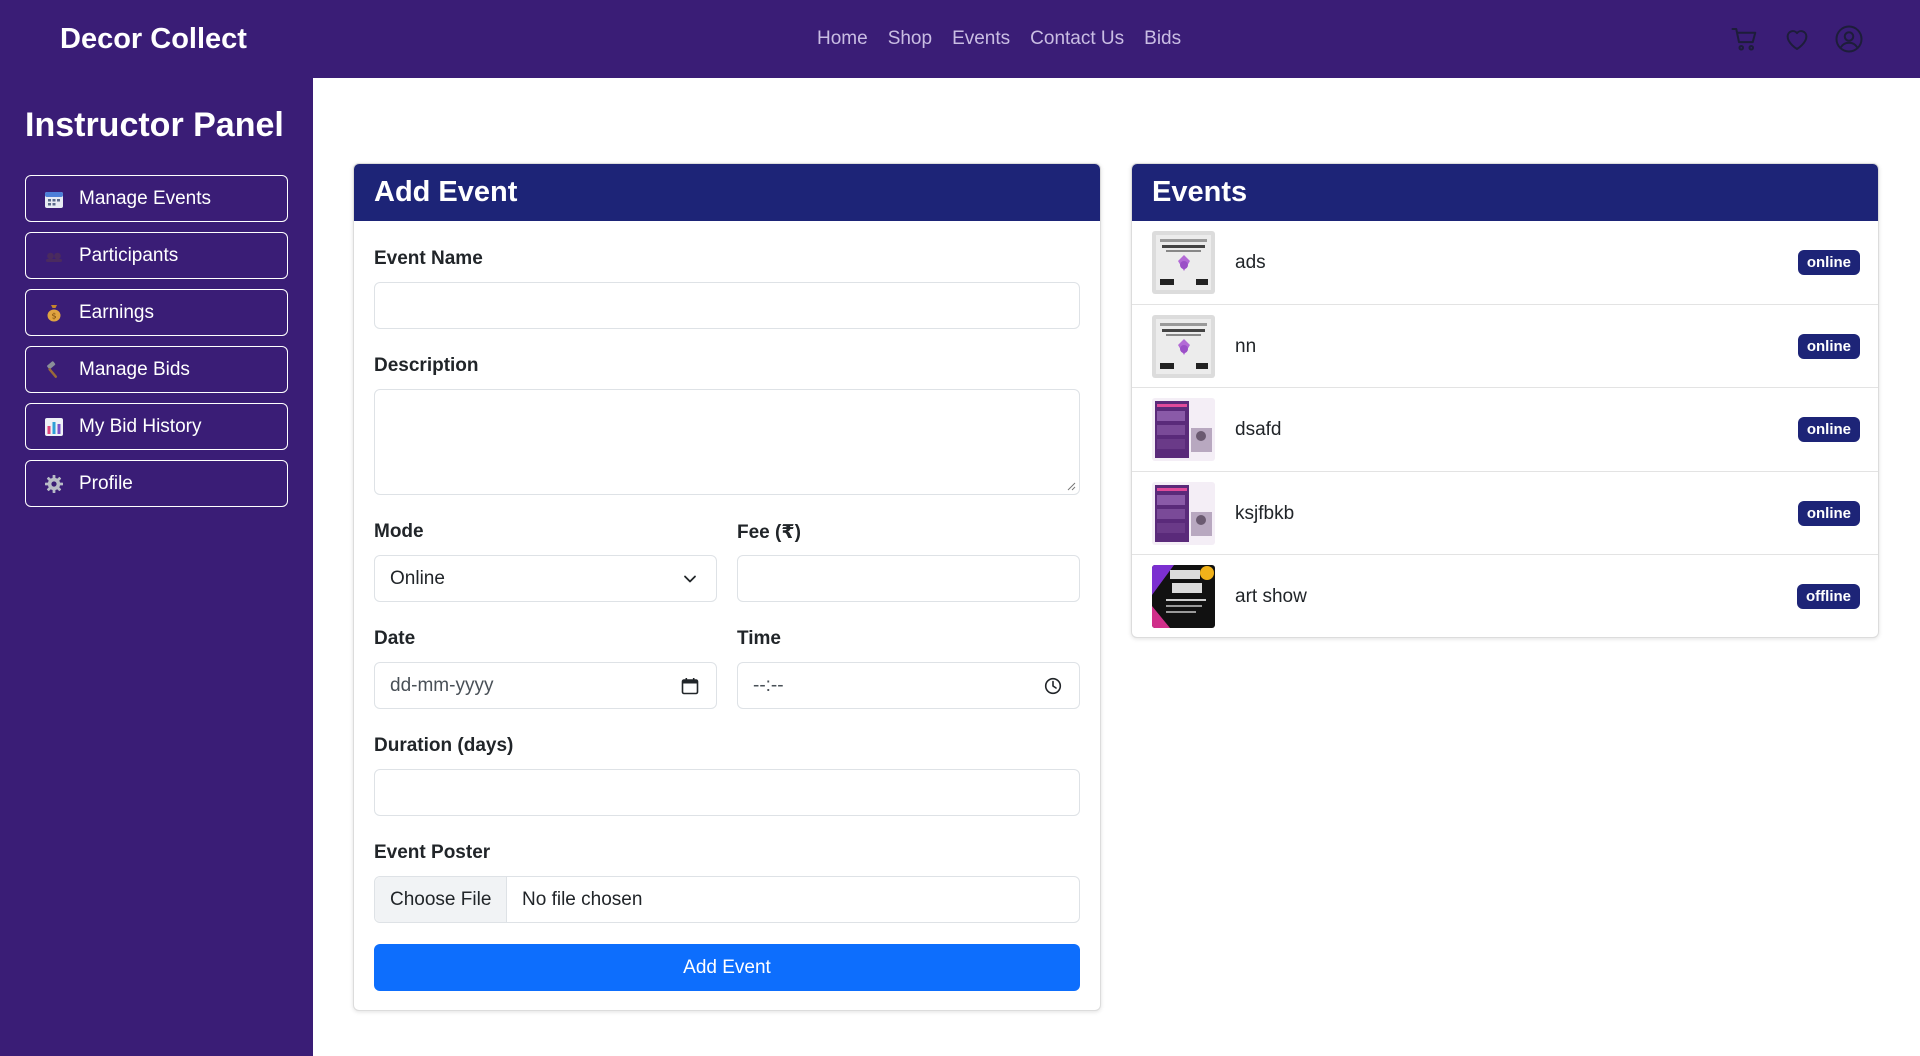 This screenshot has height=1056, width=1920. I want to click on heart-icon, so click(1797, 39).